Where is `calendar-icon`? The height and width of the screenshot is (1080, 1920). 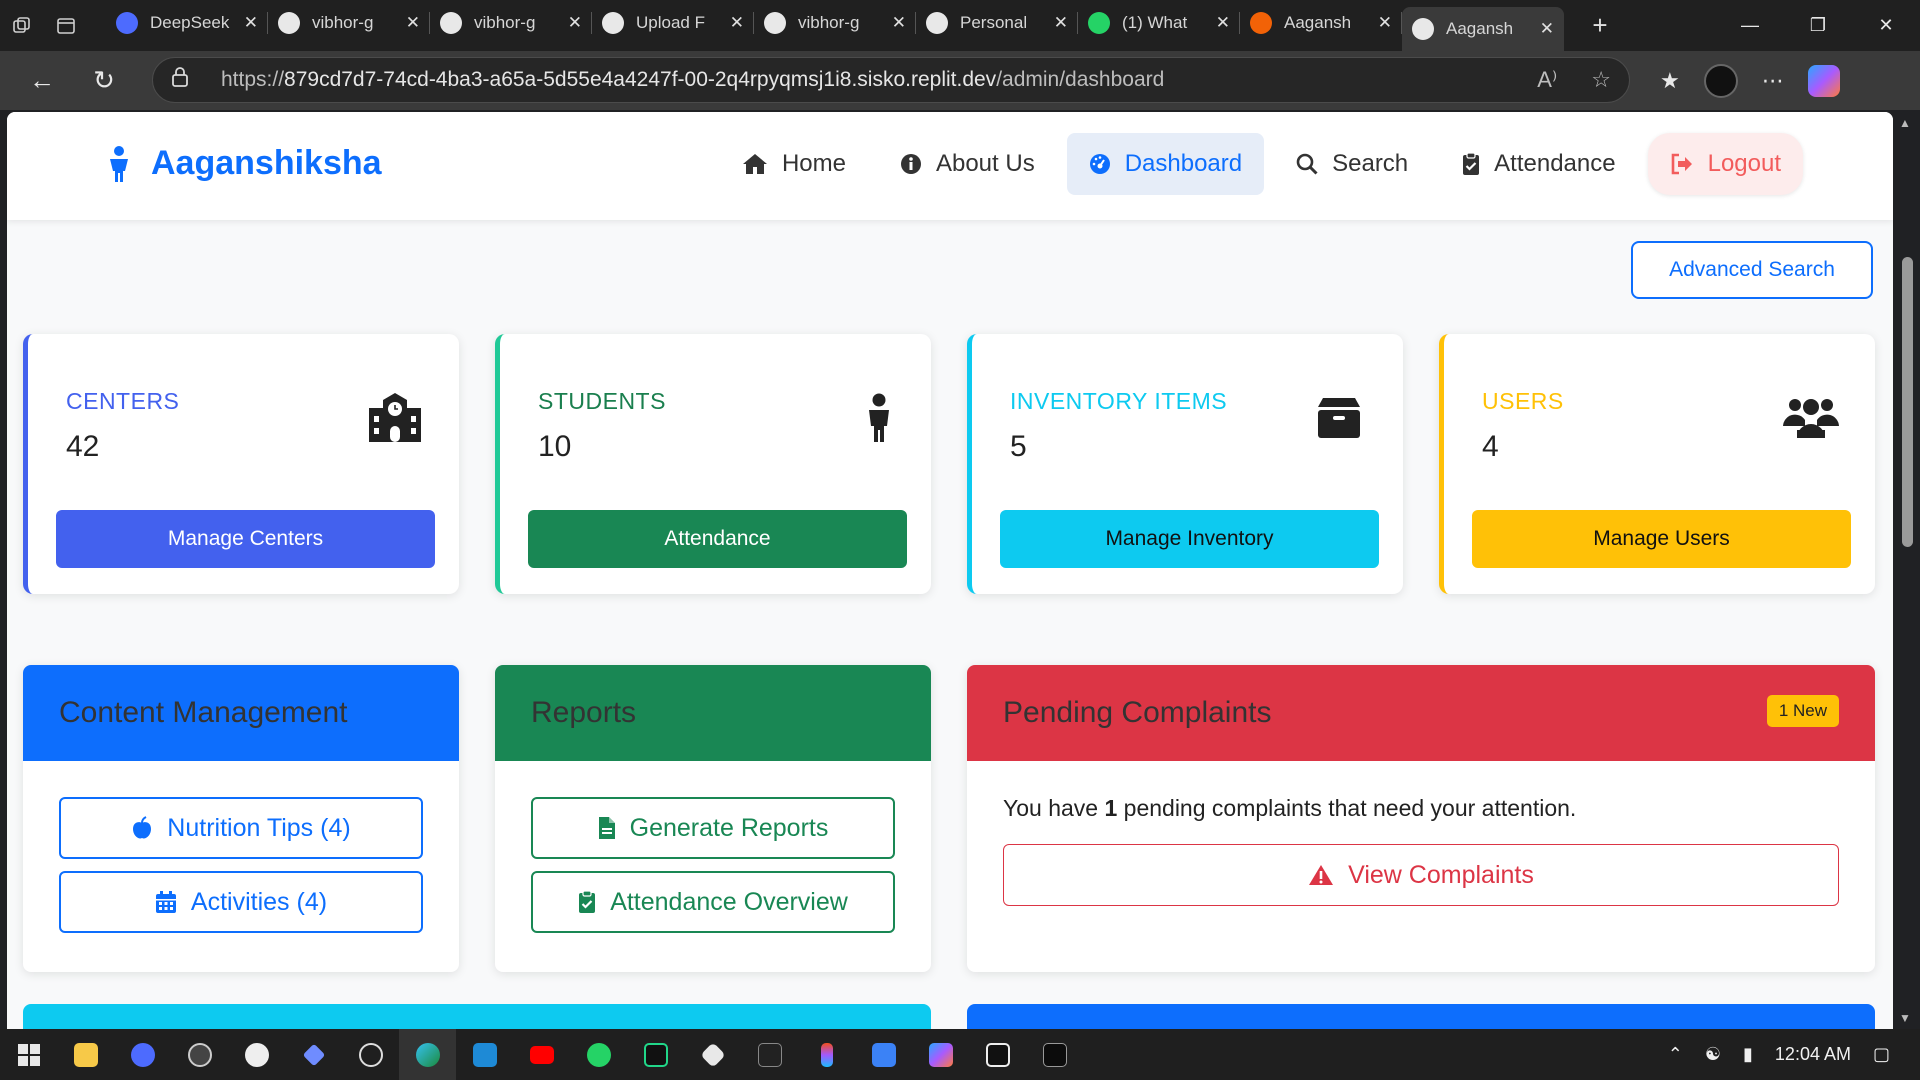
calendar-icon is located at coordinates (166, 902).